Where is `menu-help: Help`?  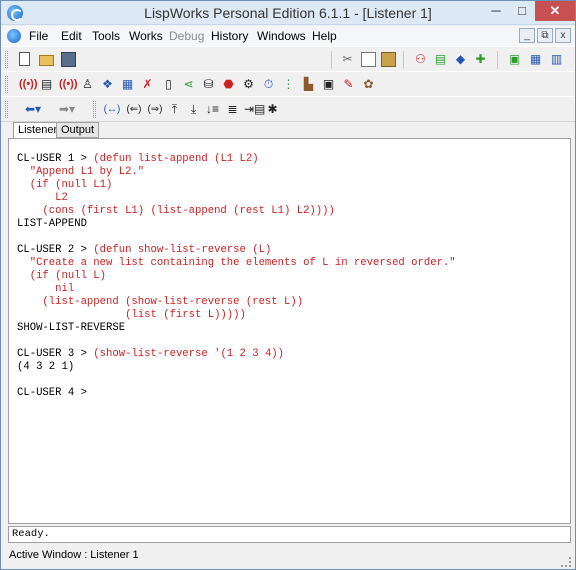 menu-help: Help is located at coordinates (324, 36).